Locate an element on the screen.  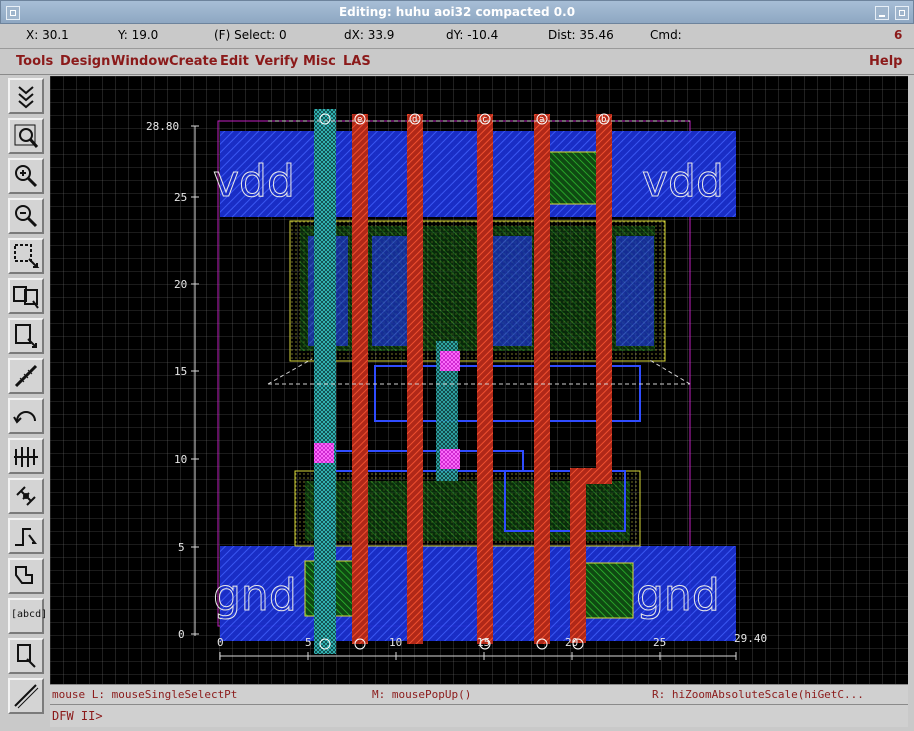
zoom-in-icon is located at coordinates (26, 176).